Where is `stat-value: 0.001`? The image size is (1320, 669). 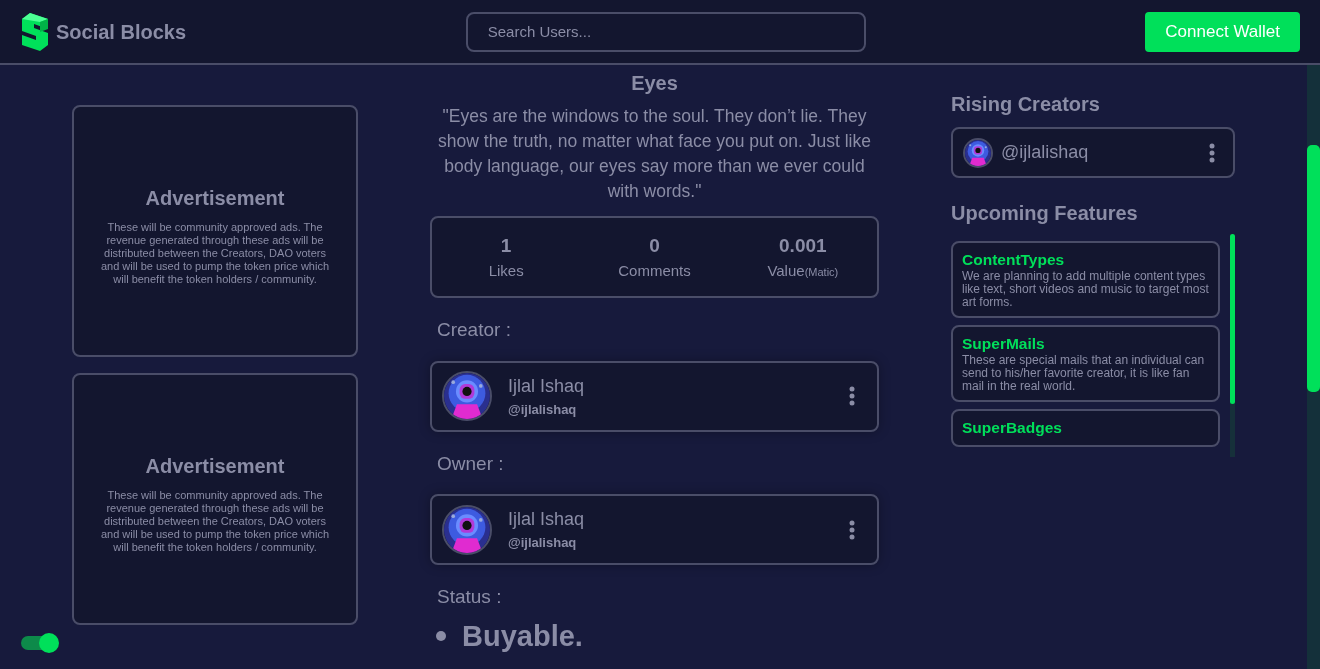
stat-value: 0.001 is located at coordinates (803, 245).